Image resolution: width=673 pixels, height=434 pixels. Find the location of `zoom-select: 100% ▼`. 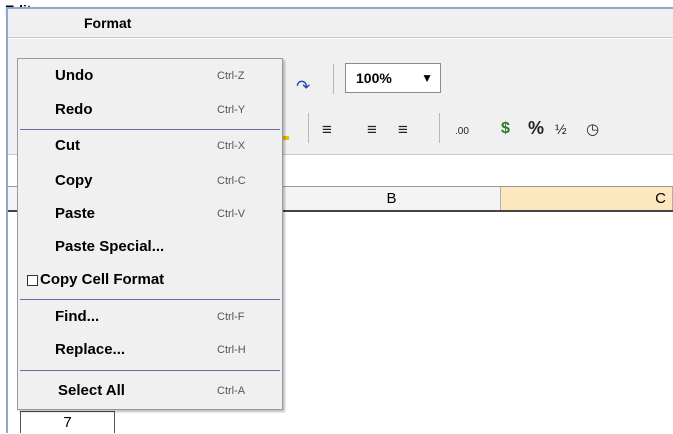

zoom-select: 100% ▼ is located at coordinates (393, 78).